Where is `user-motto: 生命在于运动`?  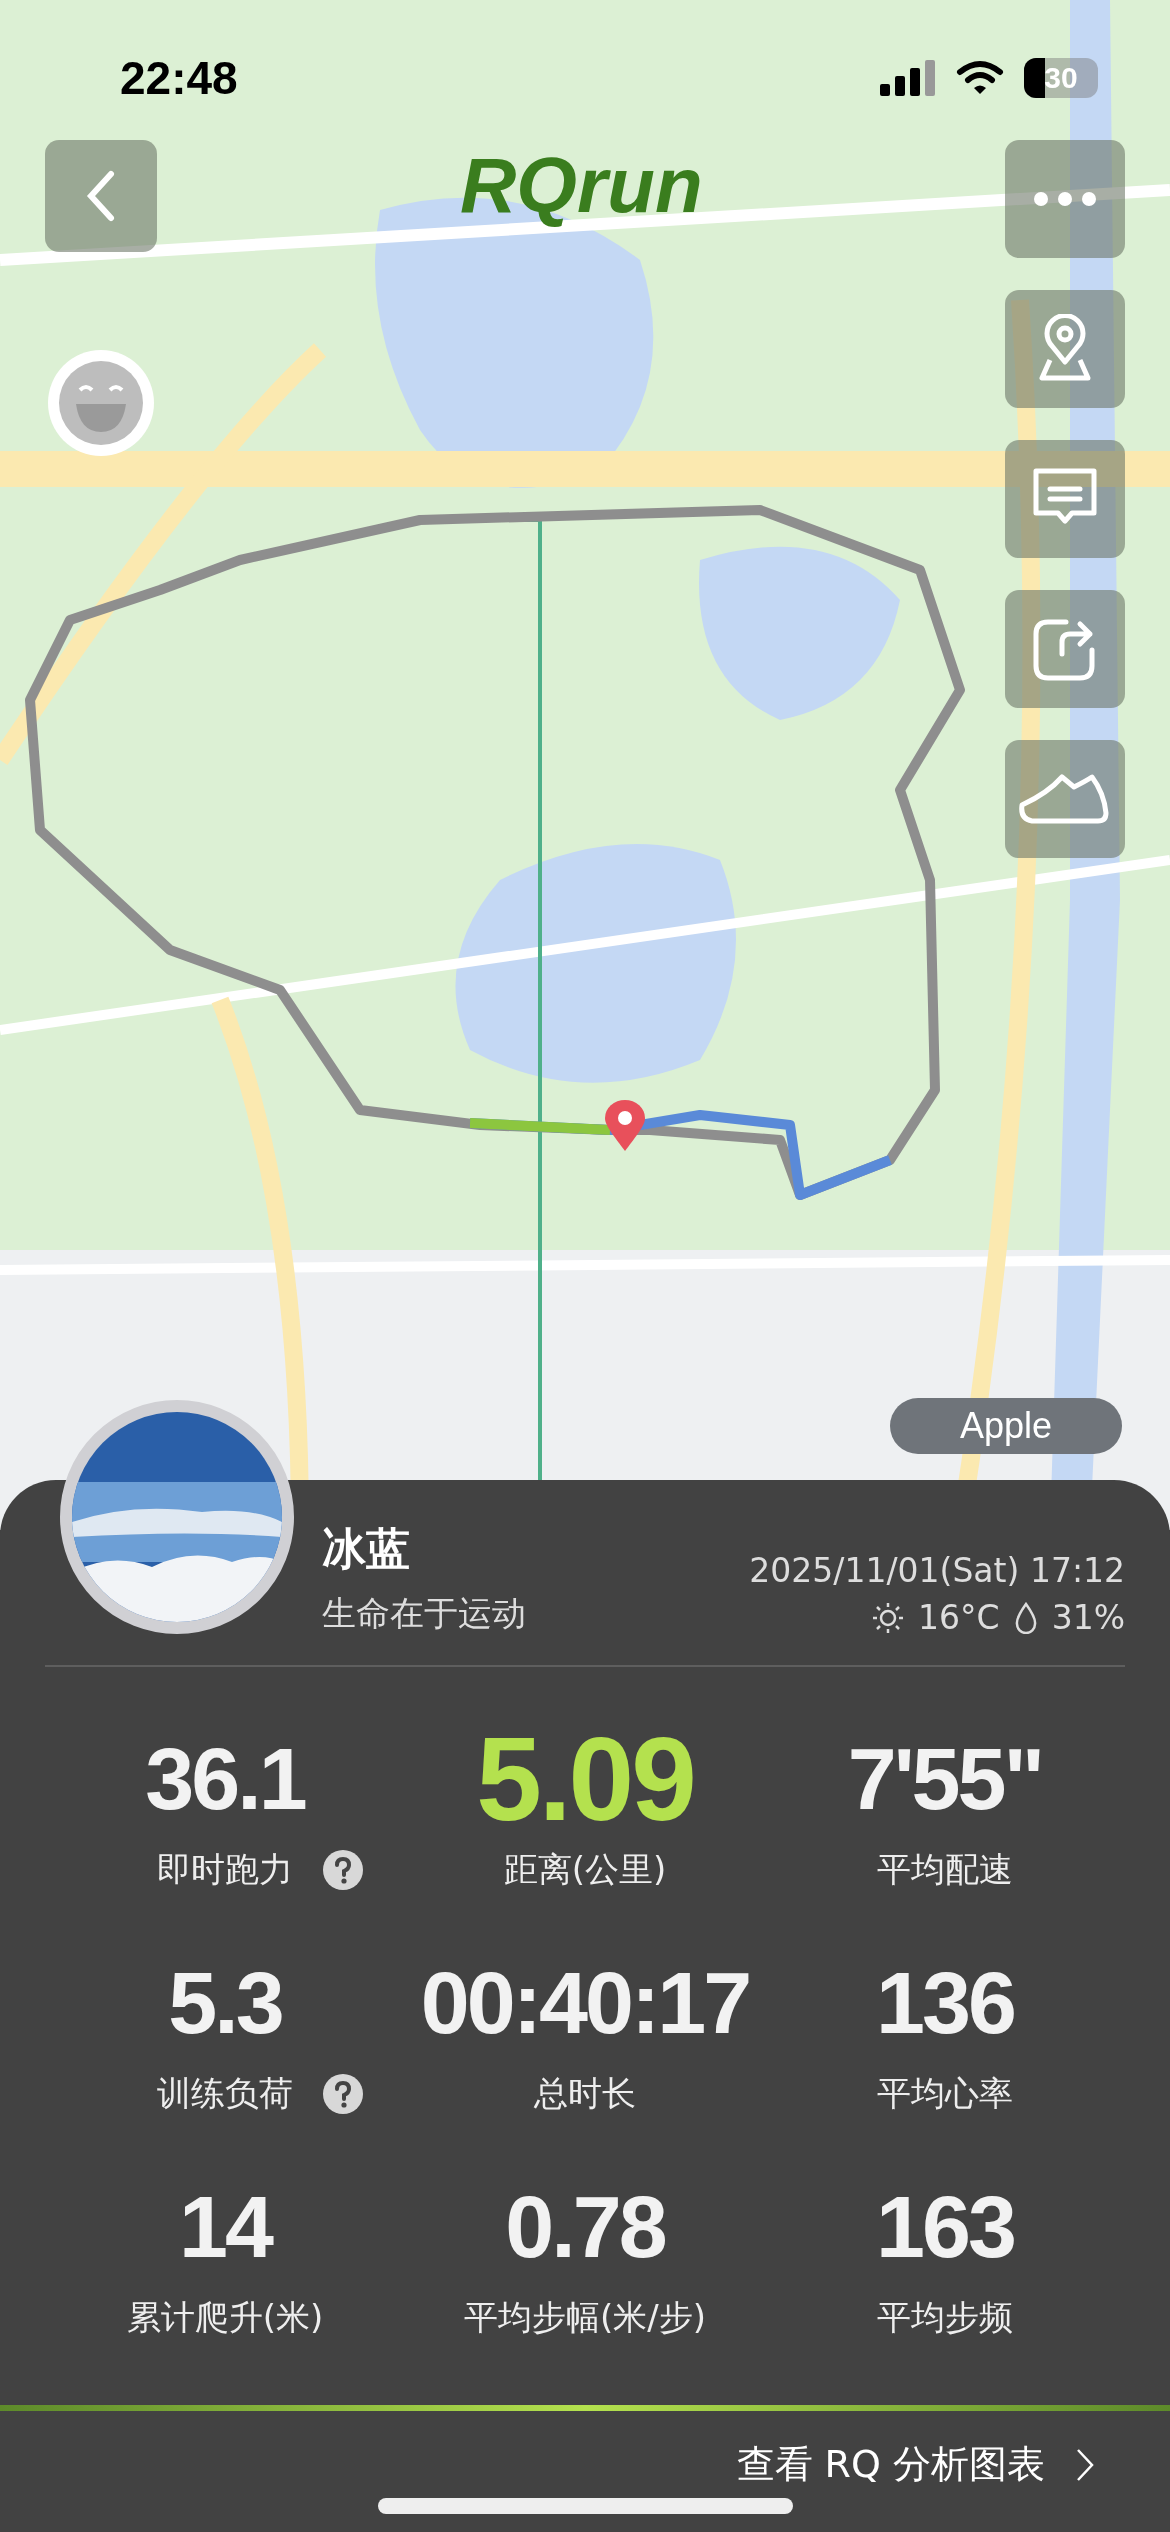
user-motto: 生命在于运动 is located at coordinates (424, 1613).